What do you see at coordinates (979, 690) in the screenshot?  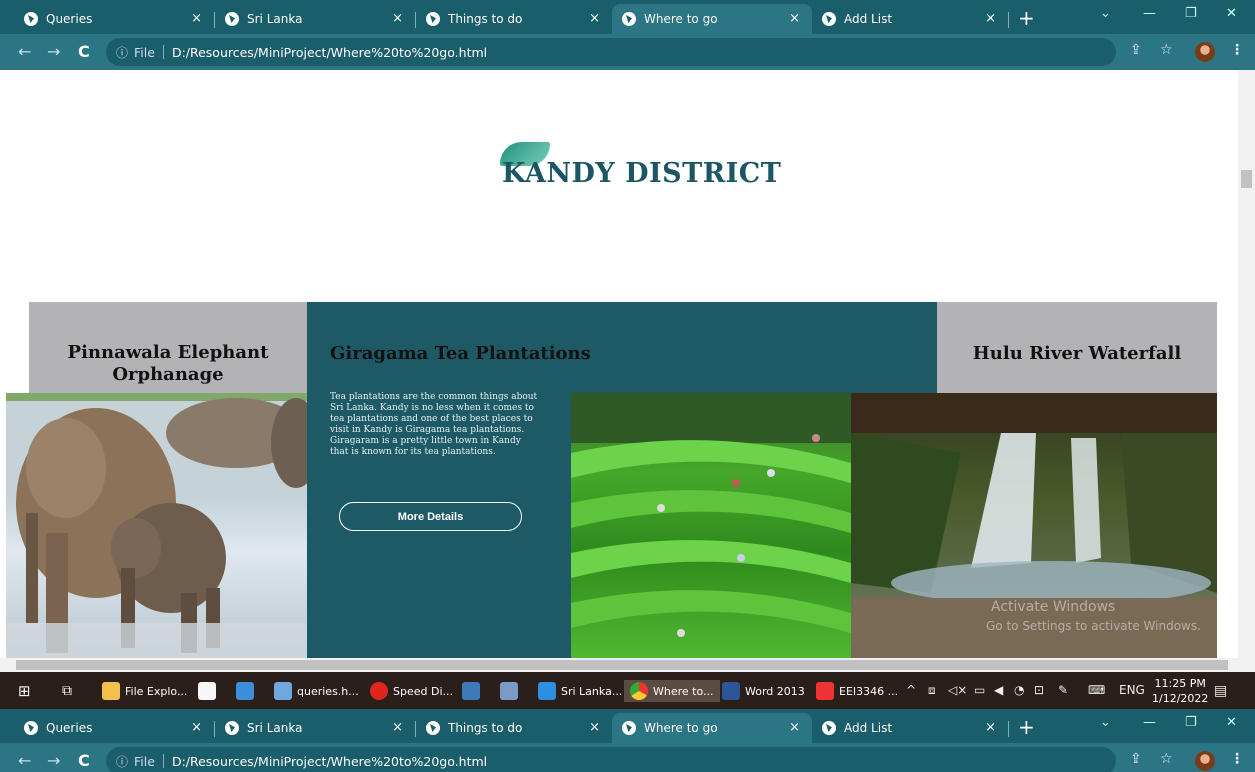 I see `battery-icon: ▭` at bounding box center [979, 690].